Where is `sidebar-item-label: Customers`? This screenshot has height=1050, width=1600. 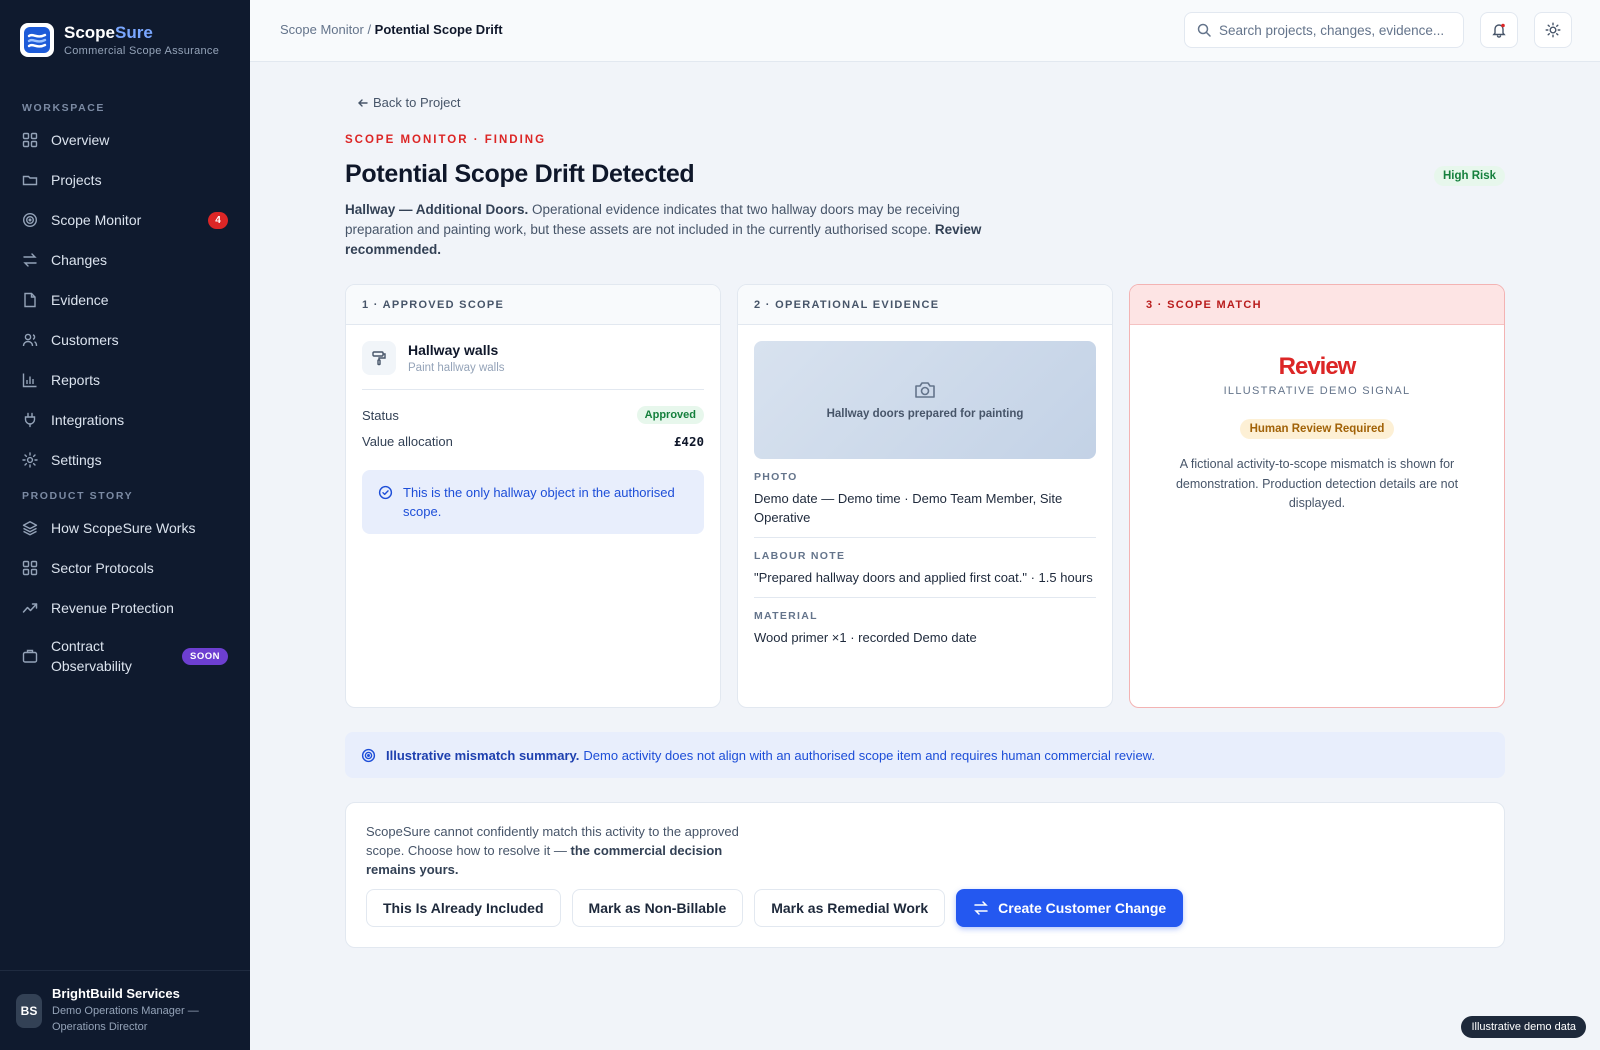 sidebar-item-label: Customers is located at coordinates (85, 340).